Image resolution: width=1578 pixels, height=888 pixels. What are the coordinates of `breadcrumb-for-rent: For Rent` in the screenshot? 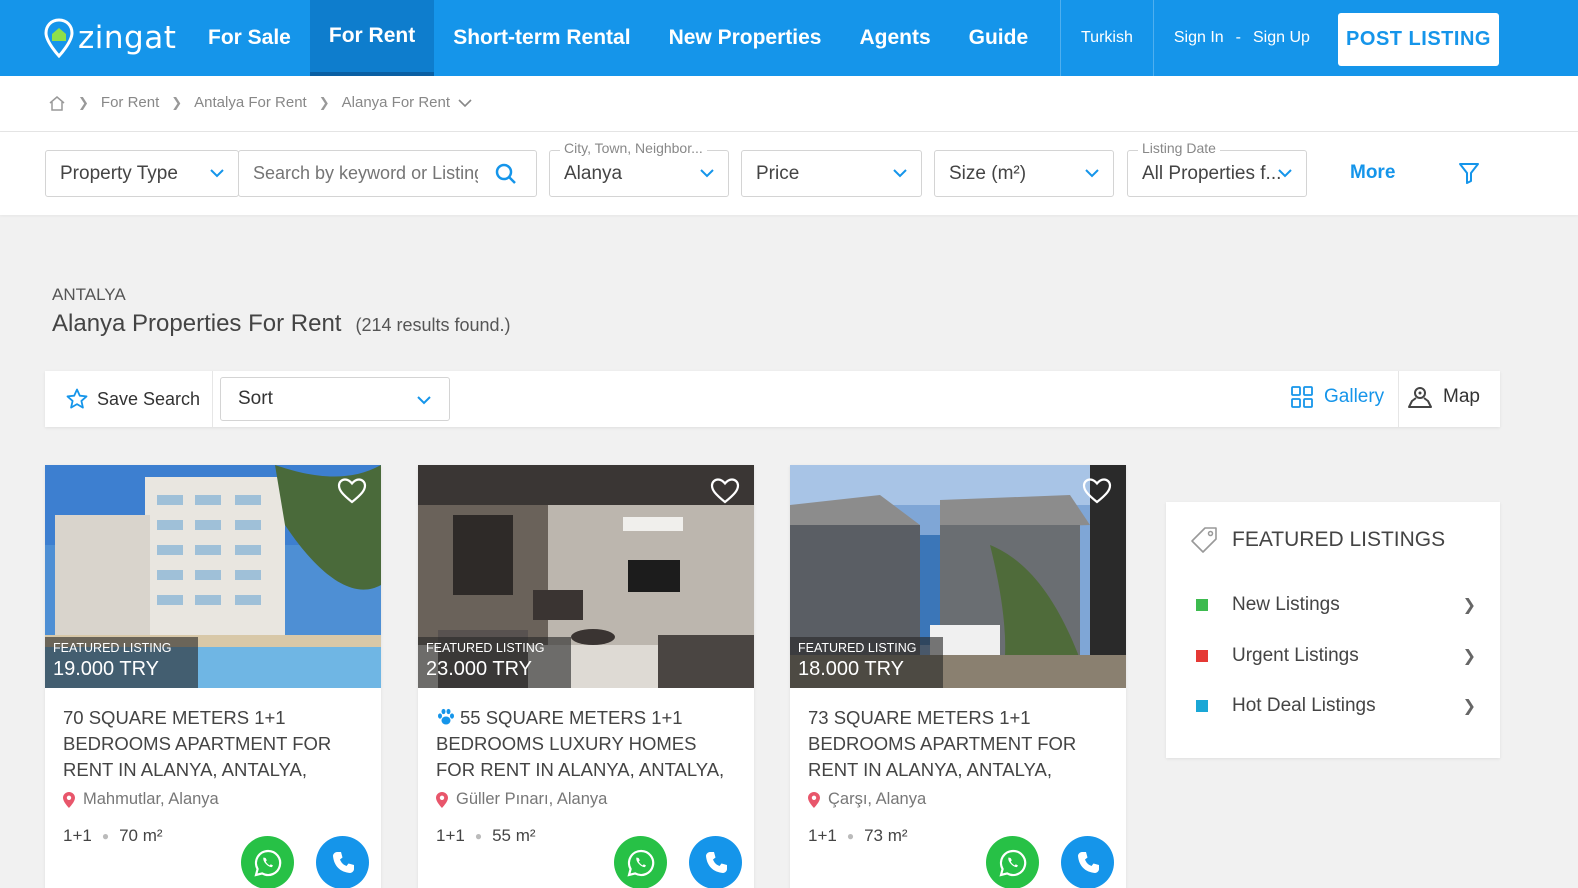 It's located at (130, 102).